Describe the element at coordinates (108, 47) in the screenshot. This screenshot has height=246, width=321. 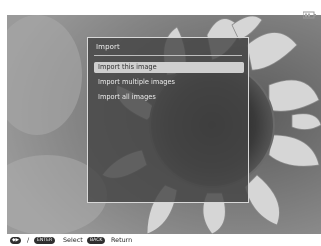
I see `menu-title: Import` at that location.